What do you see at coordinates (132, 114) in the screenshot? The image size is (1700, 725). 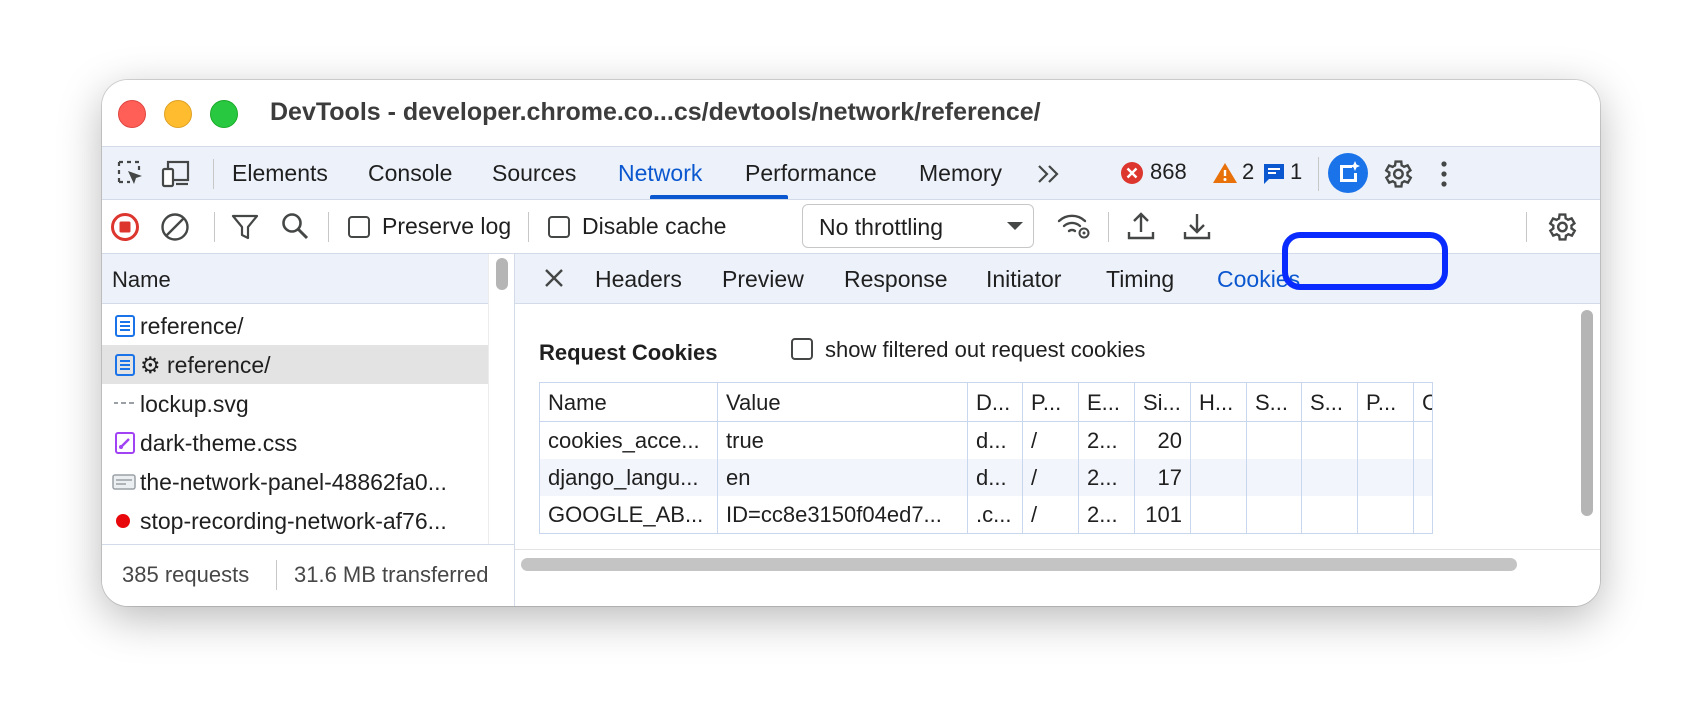 I see `close-window-button` at bounding box center [132, 114].